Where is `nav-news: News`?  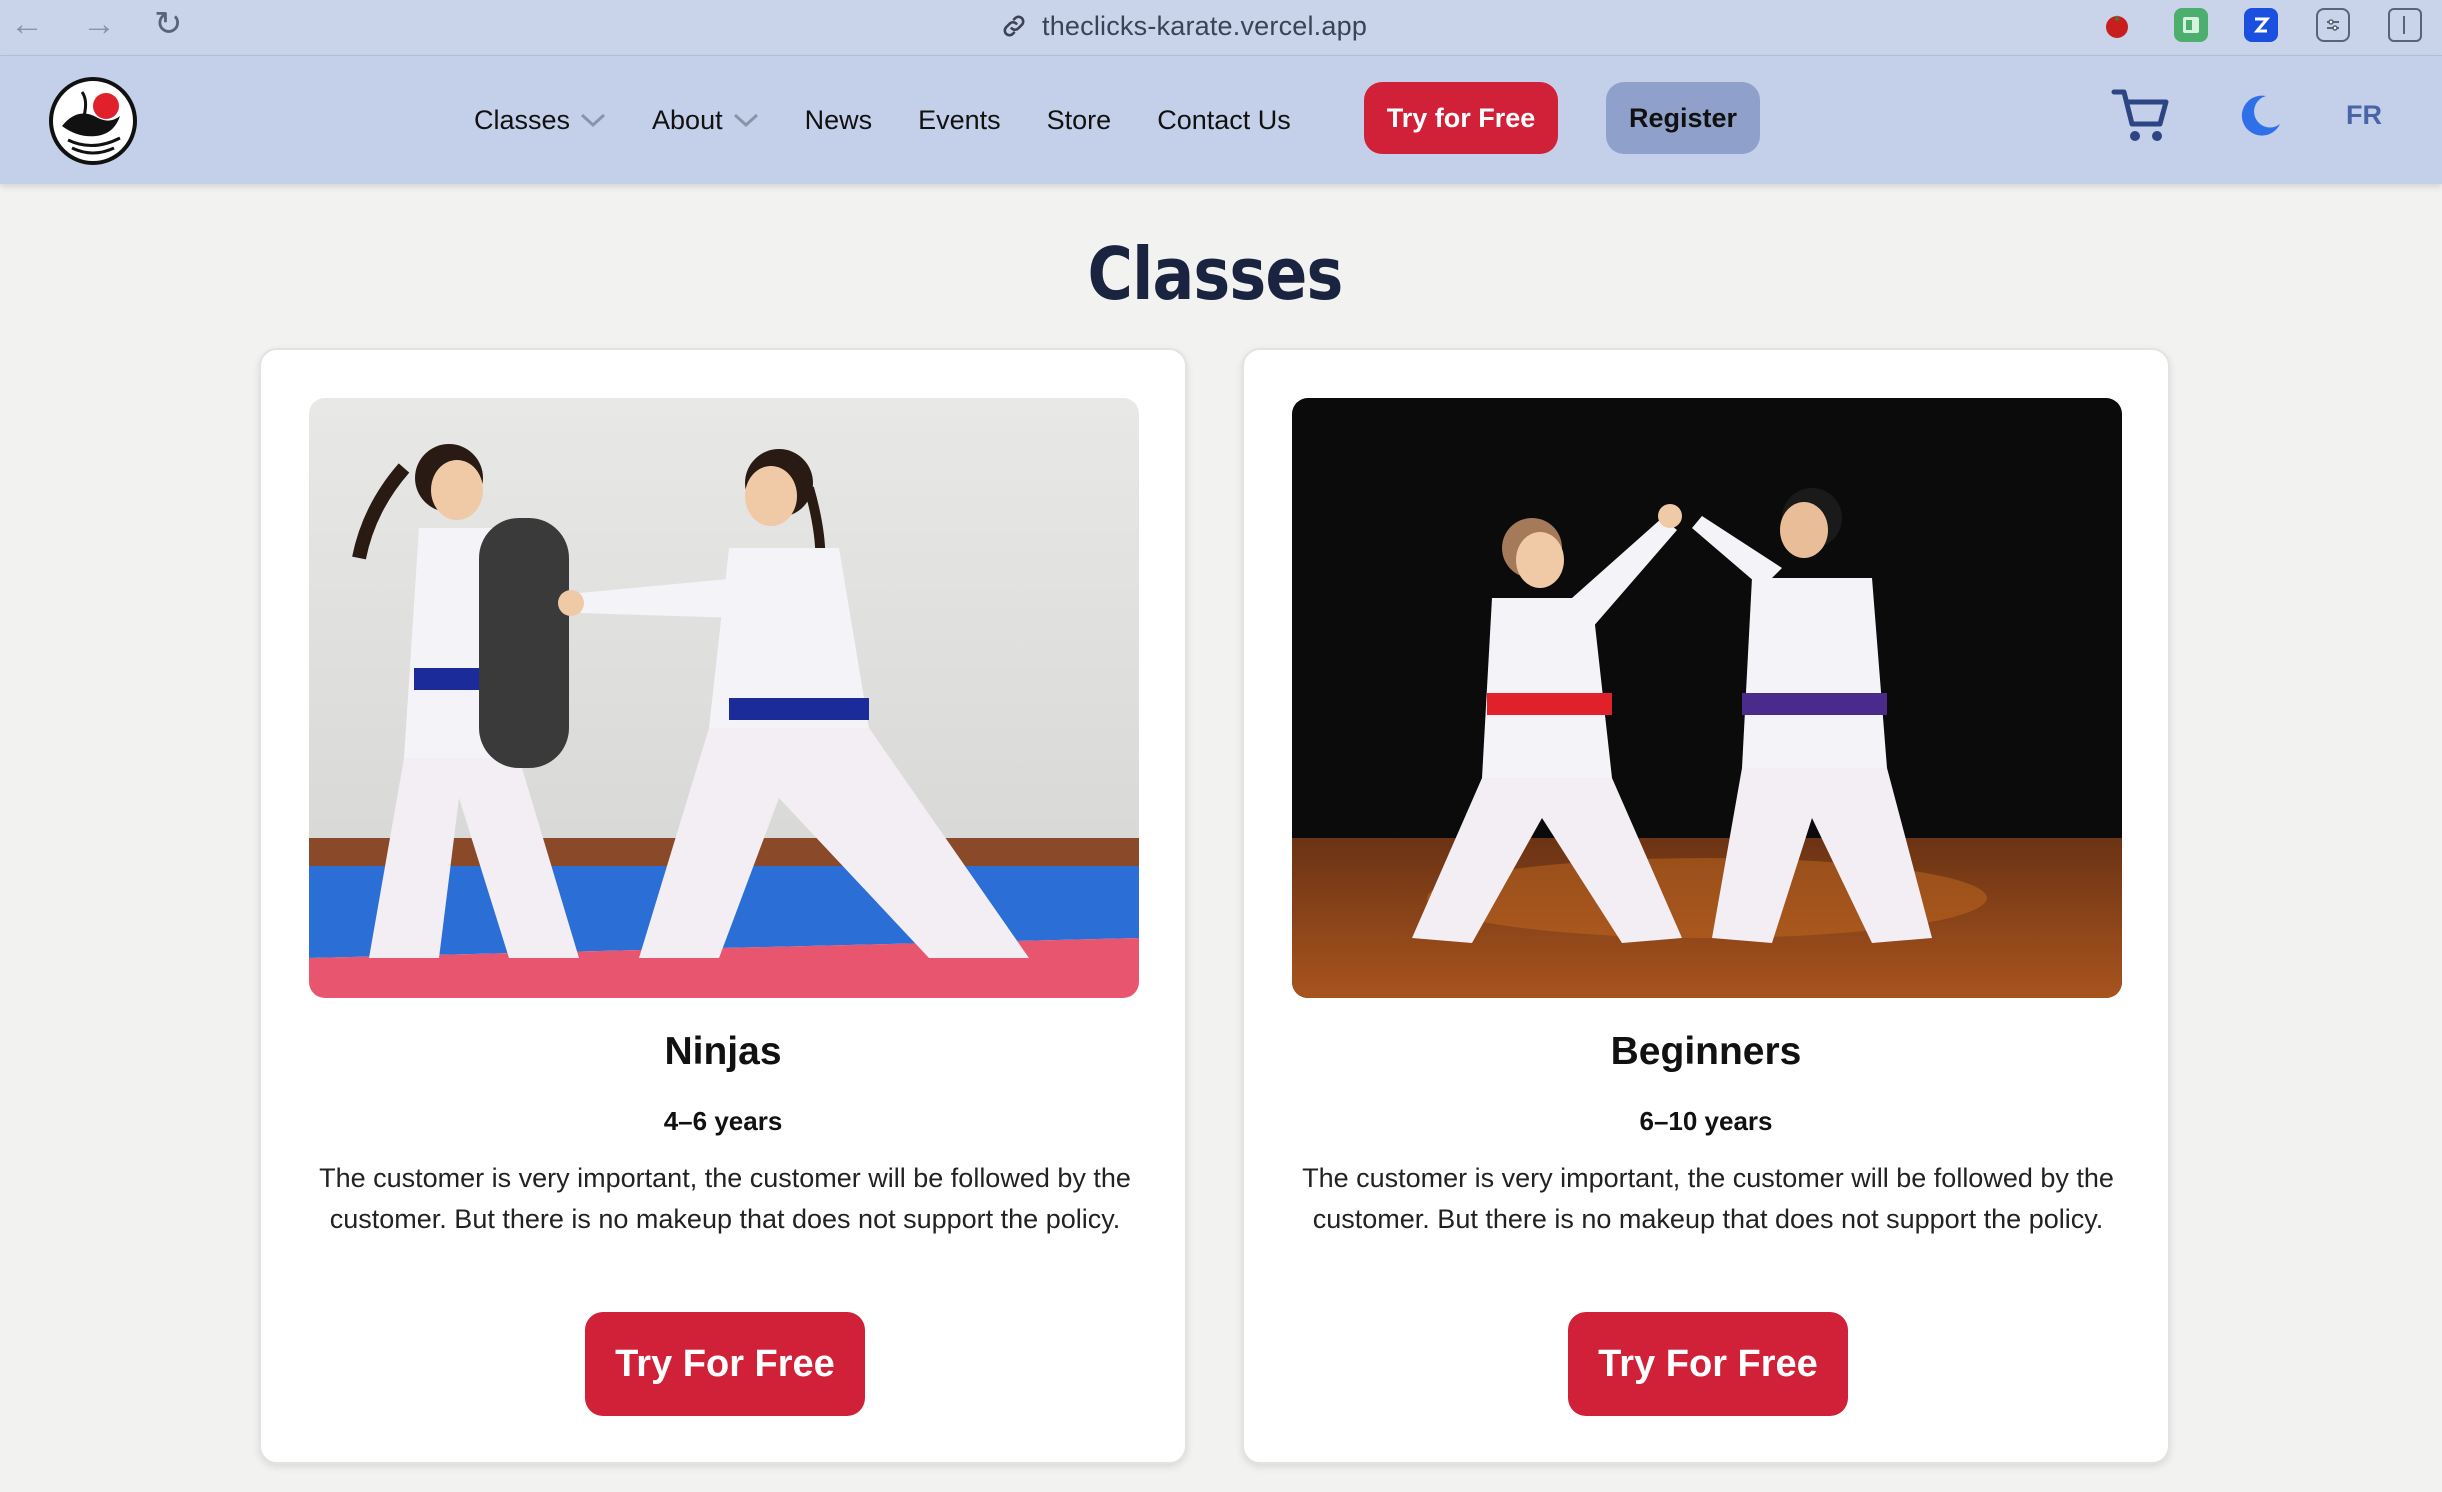
nav-news: News is located at coordinates (839, 120).